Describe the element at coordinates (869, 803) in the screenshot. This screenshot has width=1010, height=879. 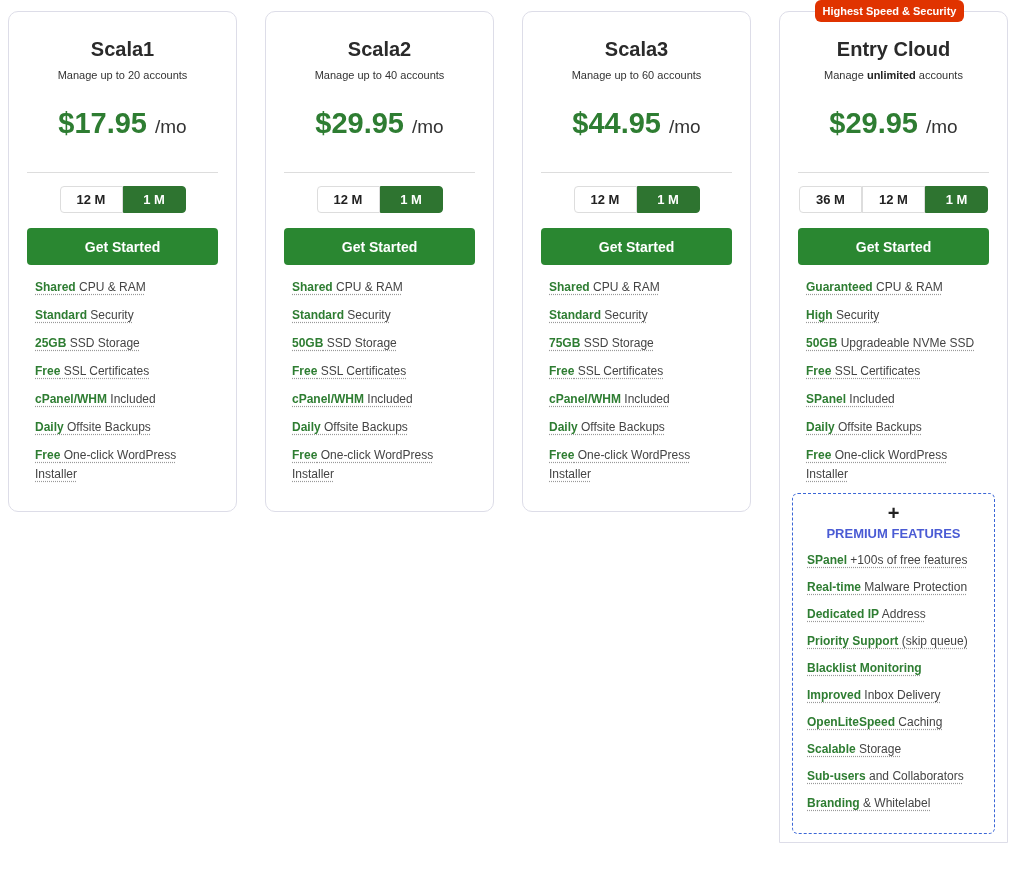
I see `feature-text: Branding & Whitelabel` at that location.